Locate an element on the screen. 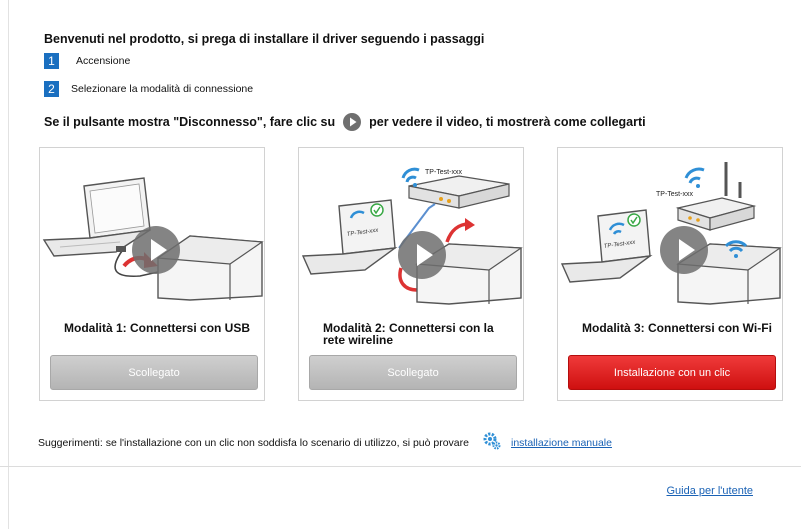  step-1: 1 Accensione is located at coordinates (87, 61).